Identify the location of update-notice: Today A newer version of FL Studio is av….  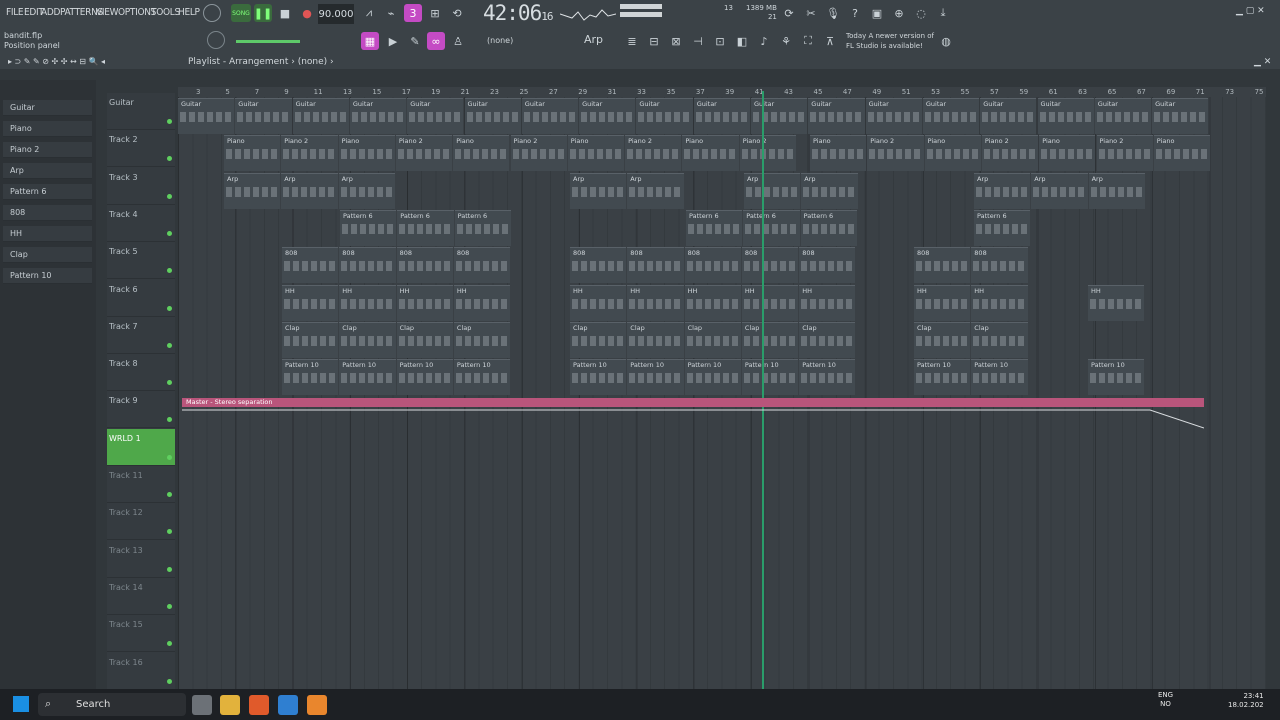
(890, 41).